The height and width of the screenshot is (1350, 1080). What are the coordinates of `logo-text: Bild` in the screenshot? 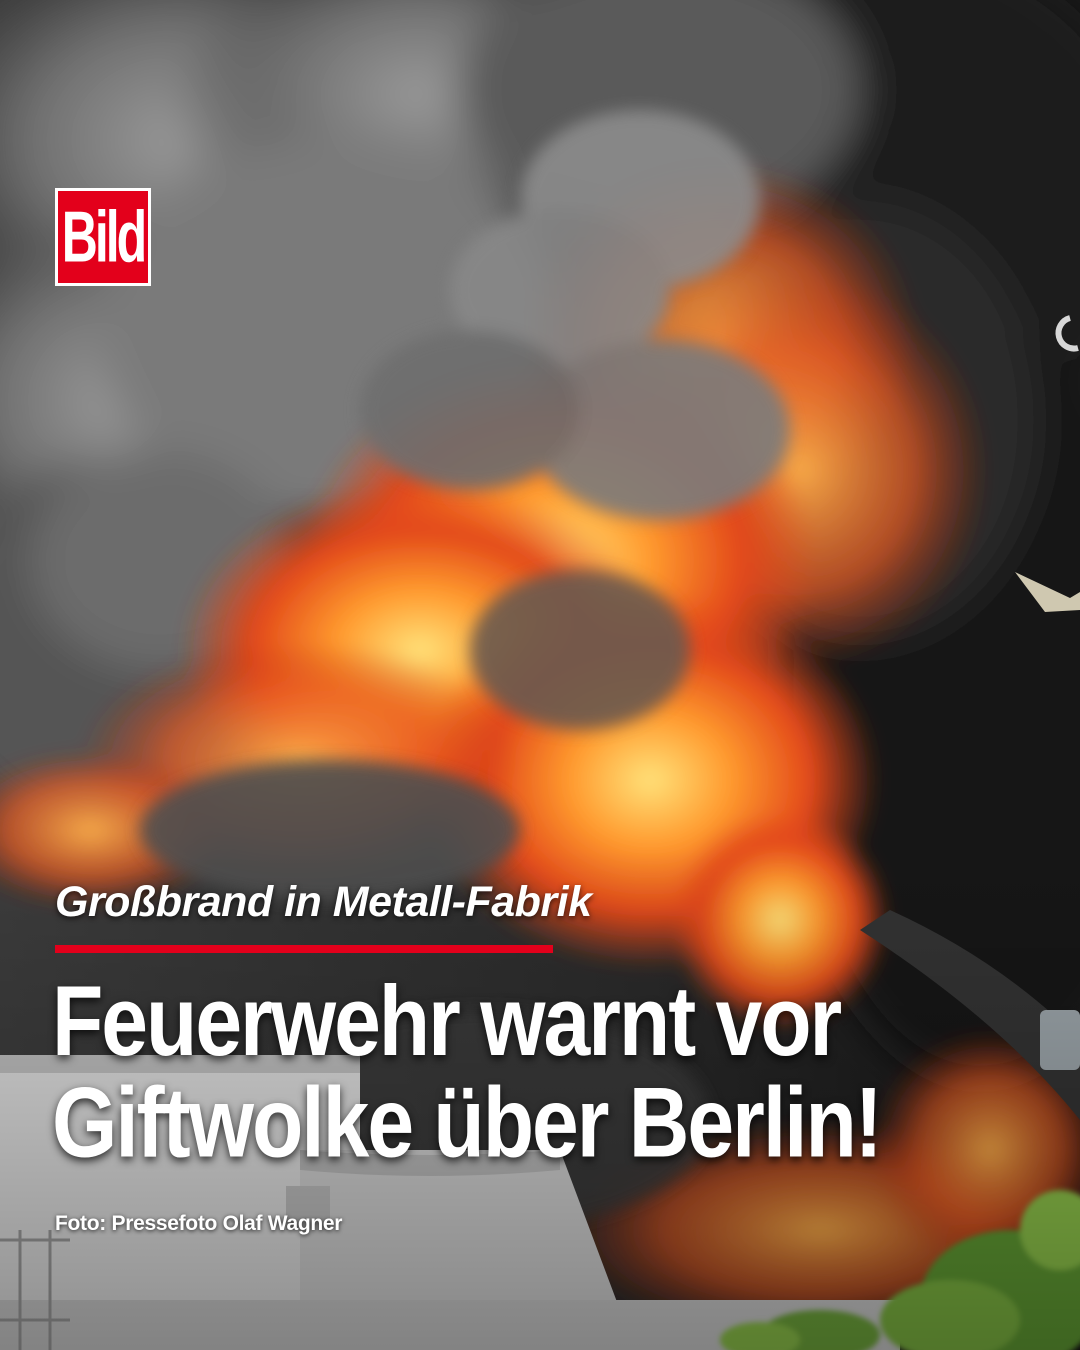 It's located at (104, 237).